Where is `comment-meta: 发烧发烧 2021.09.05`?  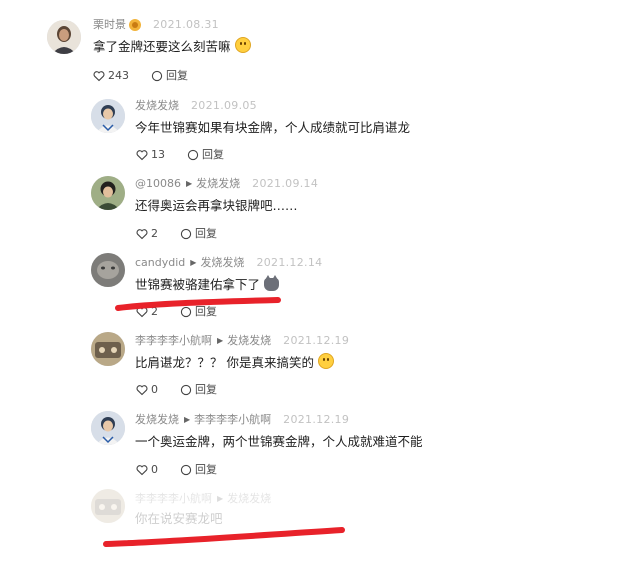 comment-meta: 发烧发烧 2021.09.05 is located at coordinates (196, 106).